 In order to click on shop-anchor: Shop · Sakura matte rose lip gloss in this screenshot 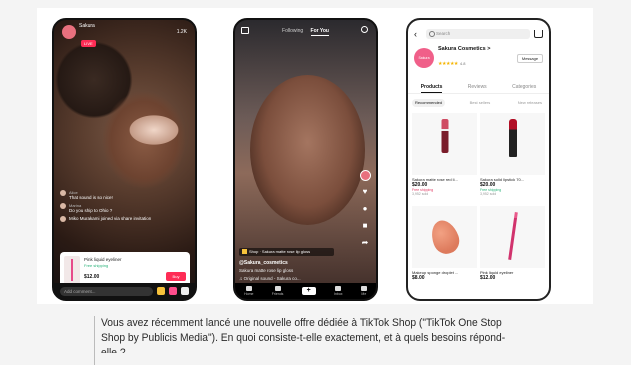, I will do `click(286, 252)`.